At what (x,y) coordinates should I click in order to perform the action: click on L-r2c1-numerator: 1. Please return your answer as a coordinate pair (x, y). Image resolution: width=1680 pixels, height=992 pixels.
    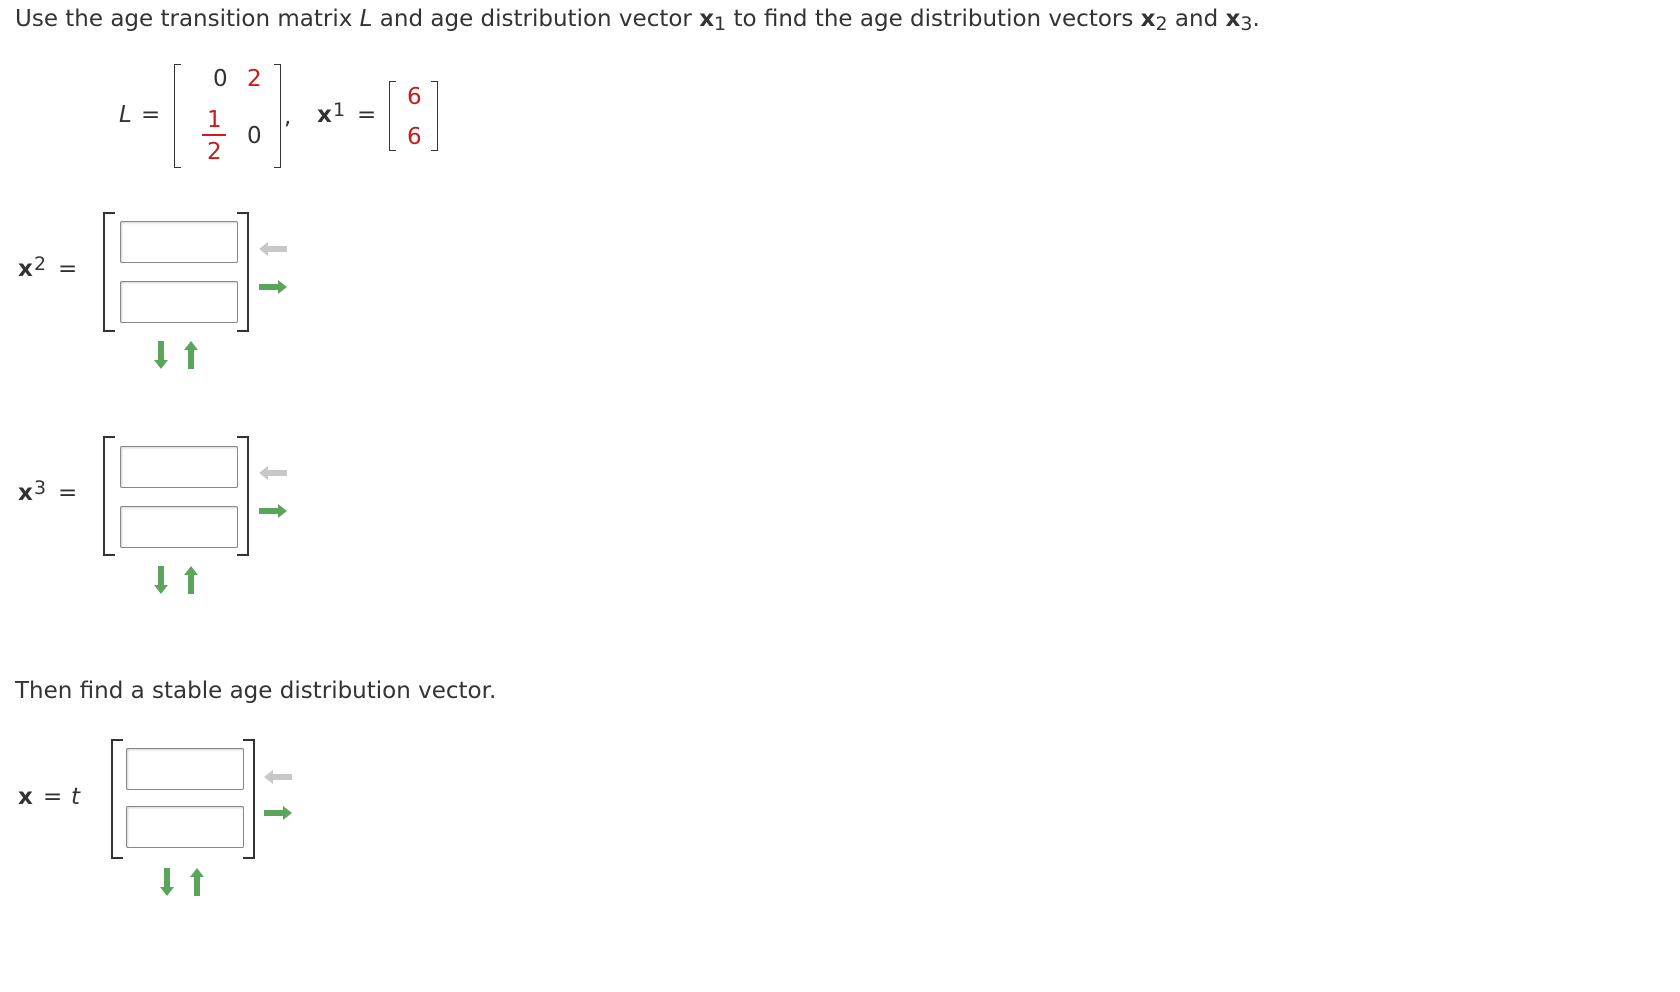
    Looking at the image, I should click on (214, 120).